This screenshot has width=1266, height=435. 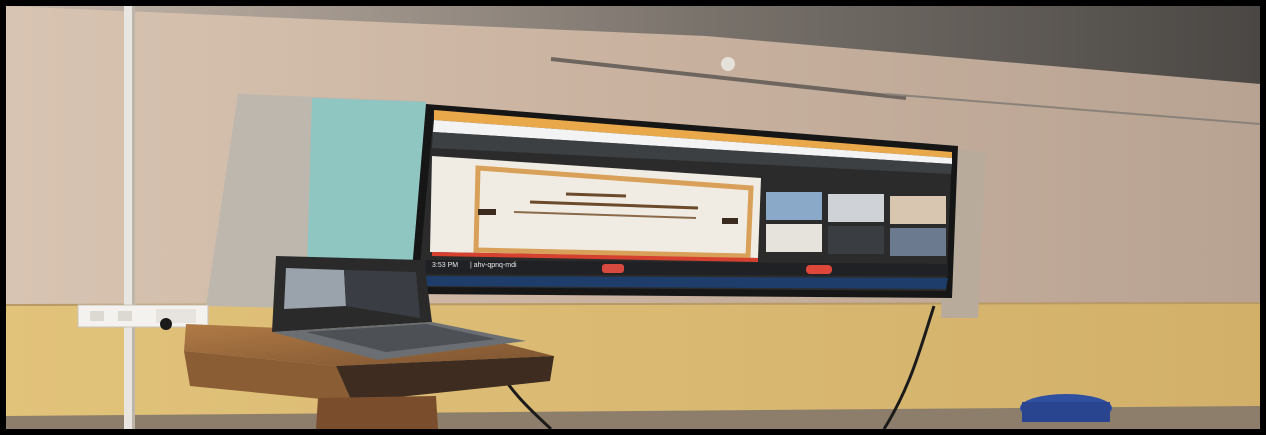 What do you see at coordinates (487, 212) in the screenshot?
I see `slide-left-tab` at bounding box center [487, 212].